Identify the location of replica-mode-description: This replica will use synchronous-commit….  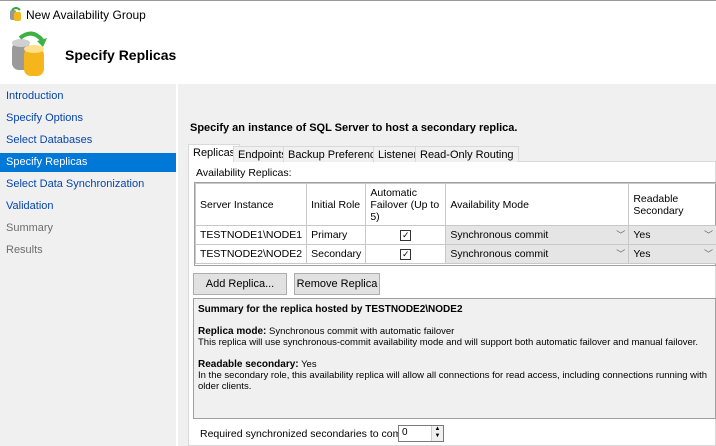
(448, 342).